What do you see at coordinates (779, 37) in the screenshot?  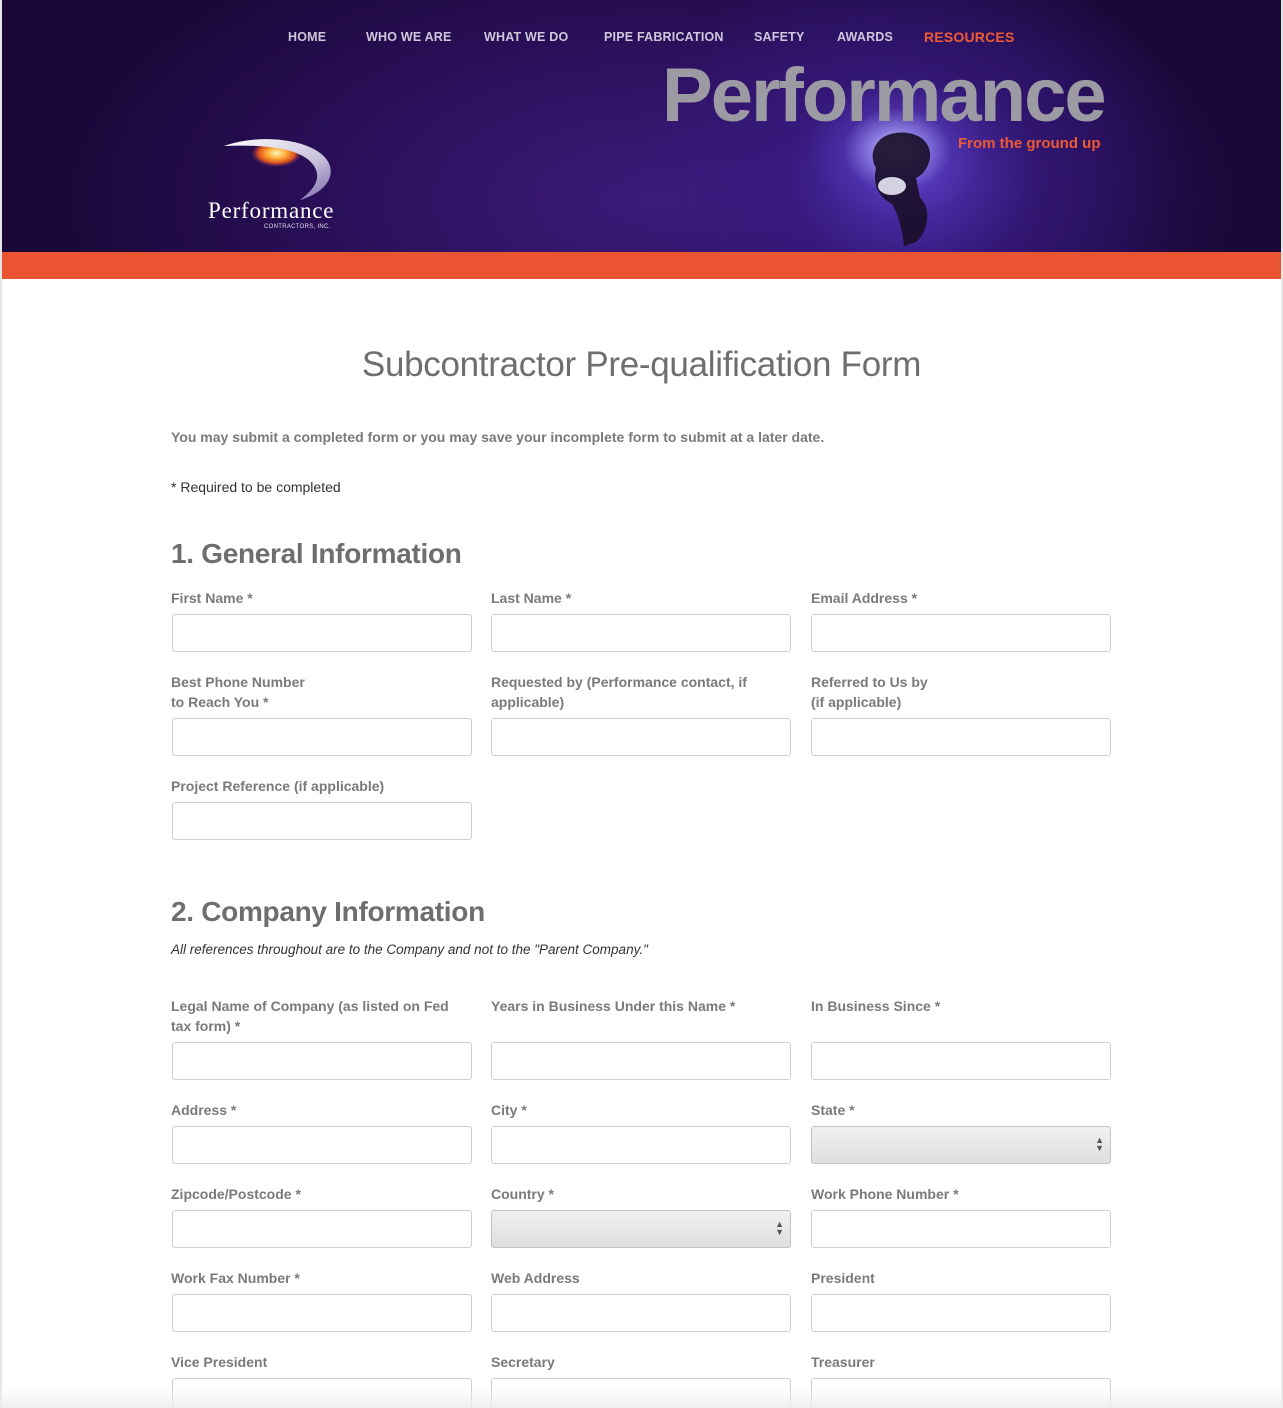 I see `nav-item-safety: SAFETY` at bounding box center [779, 37].